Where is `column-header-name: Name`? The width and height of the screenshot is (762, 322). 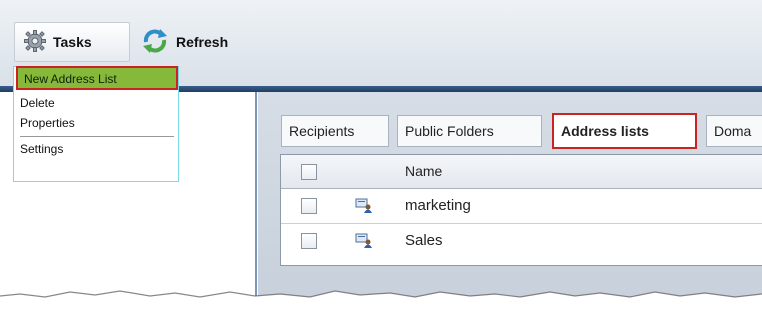 column-header-name: Name is located at coordinates (423, 171).